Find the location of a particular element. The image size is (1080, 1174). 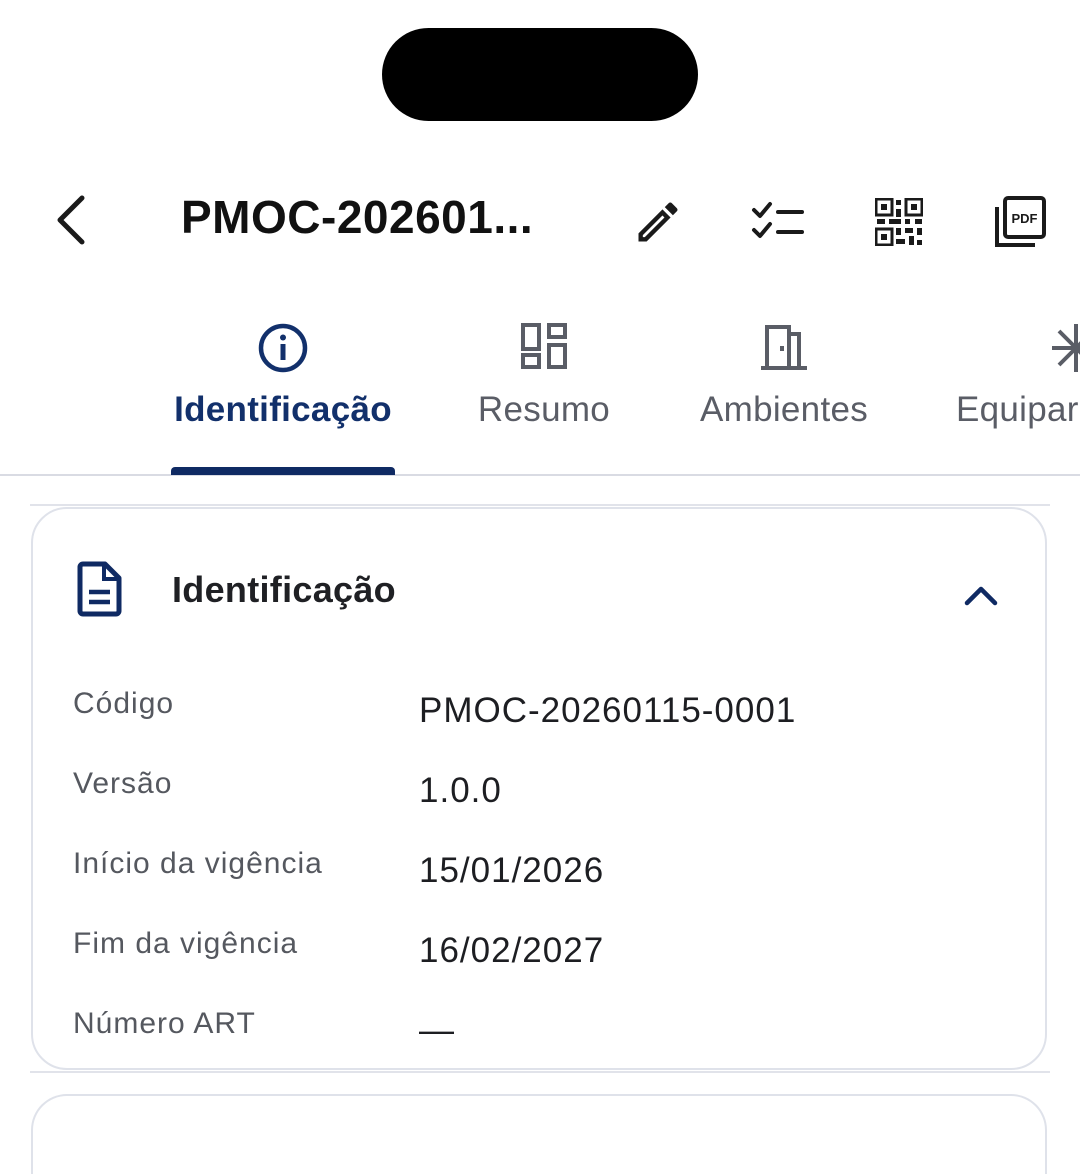

field-label: Número ART is located at coordinates (164, 1023).